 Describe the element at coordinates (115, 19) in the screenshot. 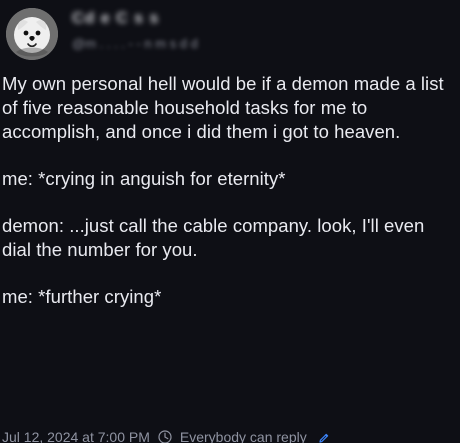

I see `display-name: Cd e C s s` at that location.